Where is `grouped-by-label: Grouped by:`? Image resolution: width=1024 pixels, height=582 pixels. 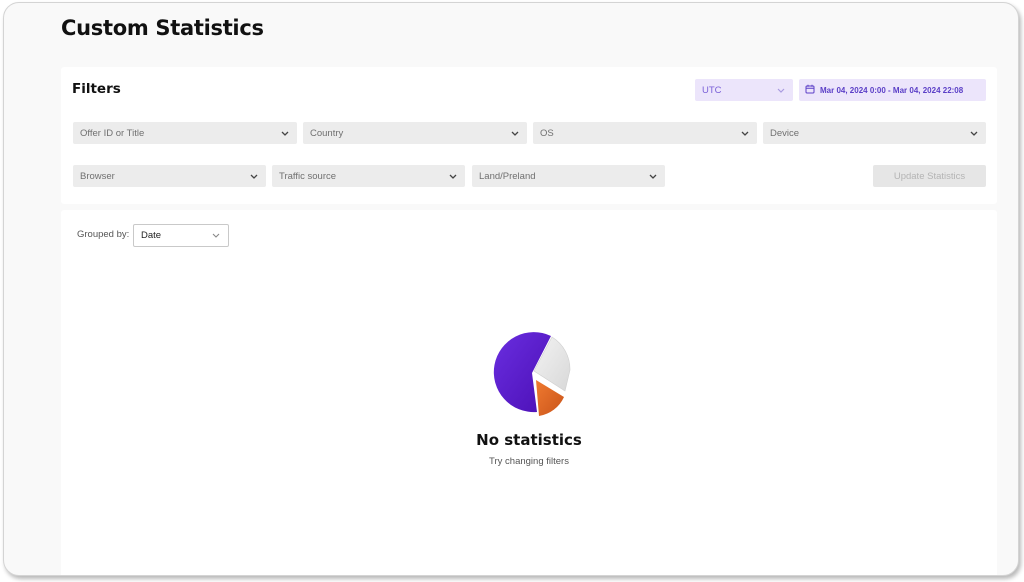 grouped-by-label: Grouped by: is located at coordinates (103, 234).